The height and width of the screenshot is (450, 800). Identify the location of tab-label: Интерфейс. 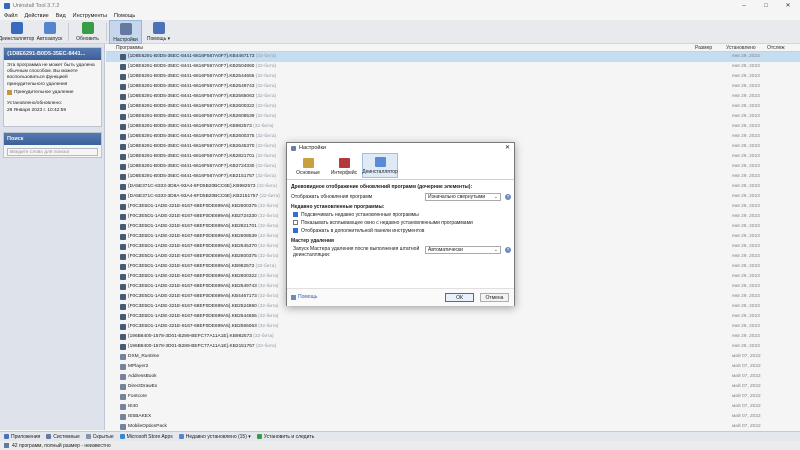
(344, 173).